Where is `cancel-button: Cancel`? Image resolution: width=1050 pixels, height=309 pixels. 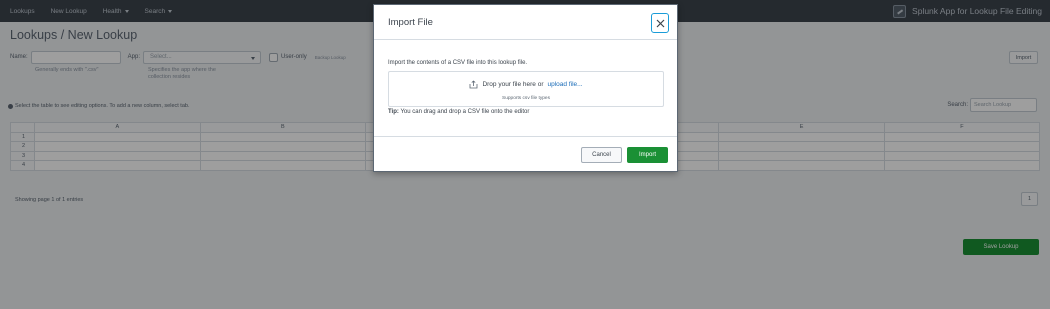 cancel-button: Cancel is located at coordinates (601, 155).